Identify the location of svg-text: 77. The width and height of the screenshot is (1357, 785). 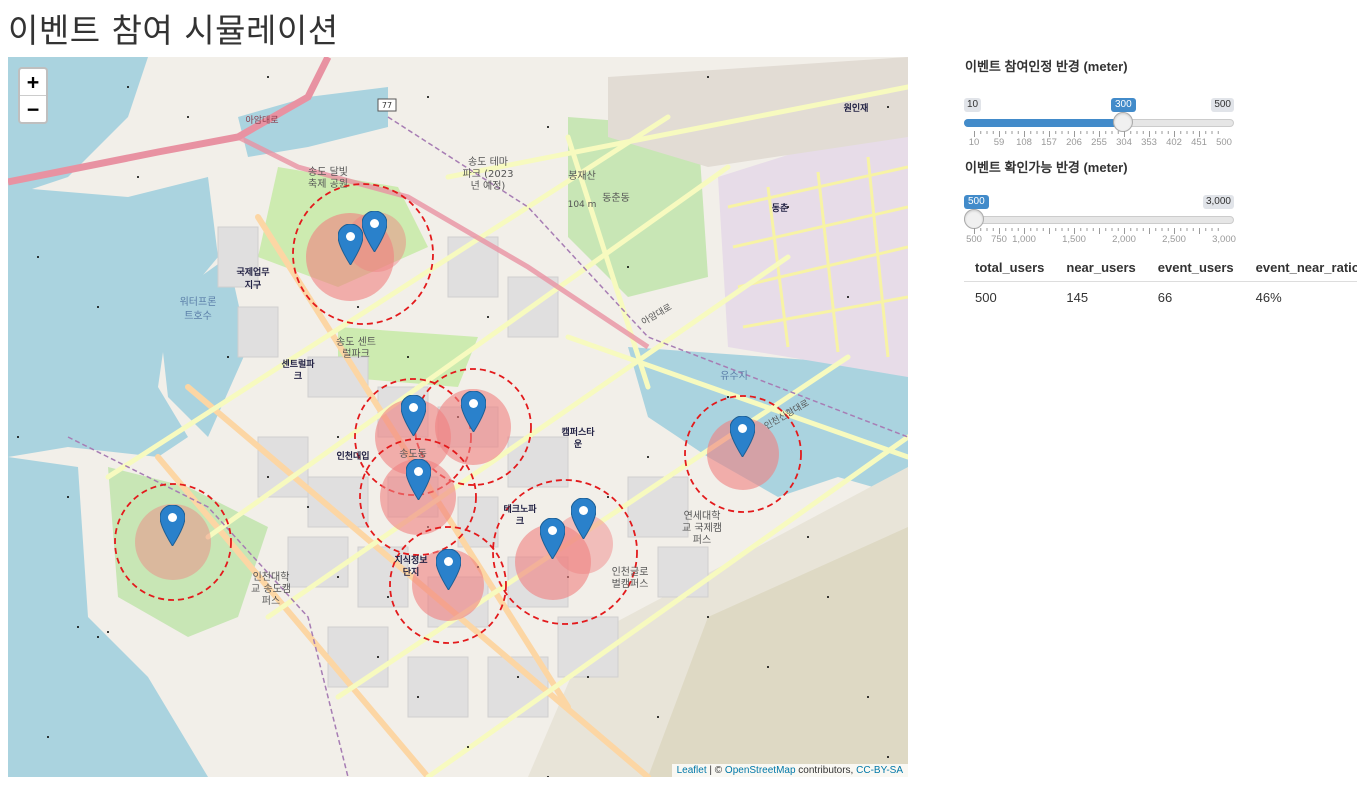
(387, 105).